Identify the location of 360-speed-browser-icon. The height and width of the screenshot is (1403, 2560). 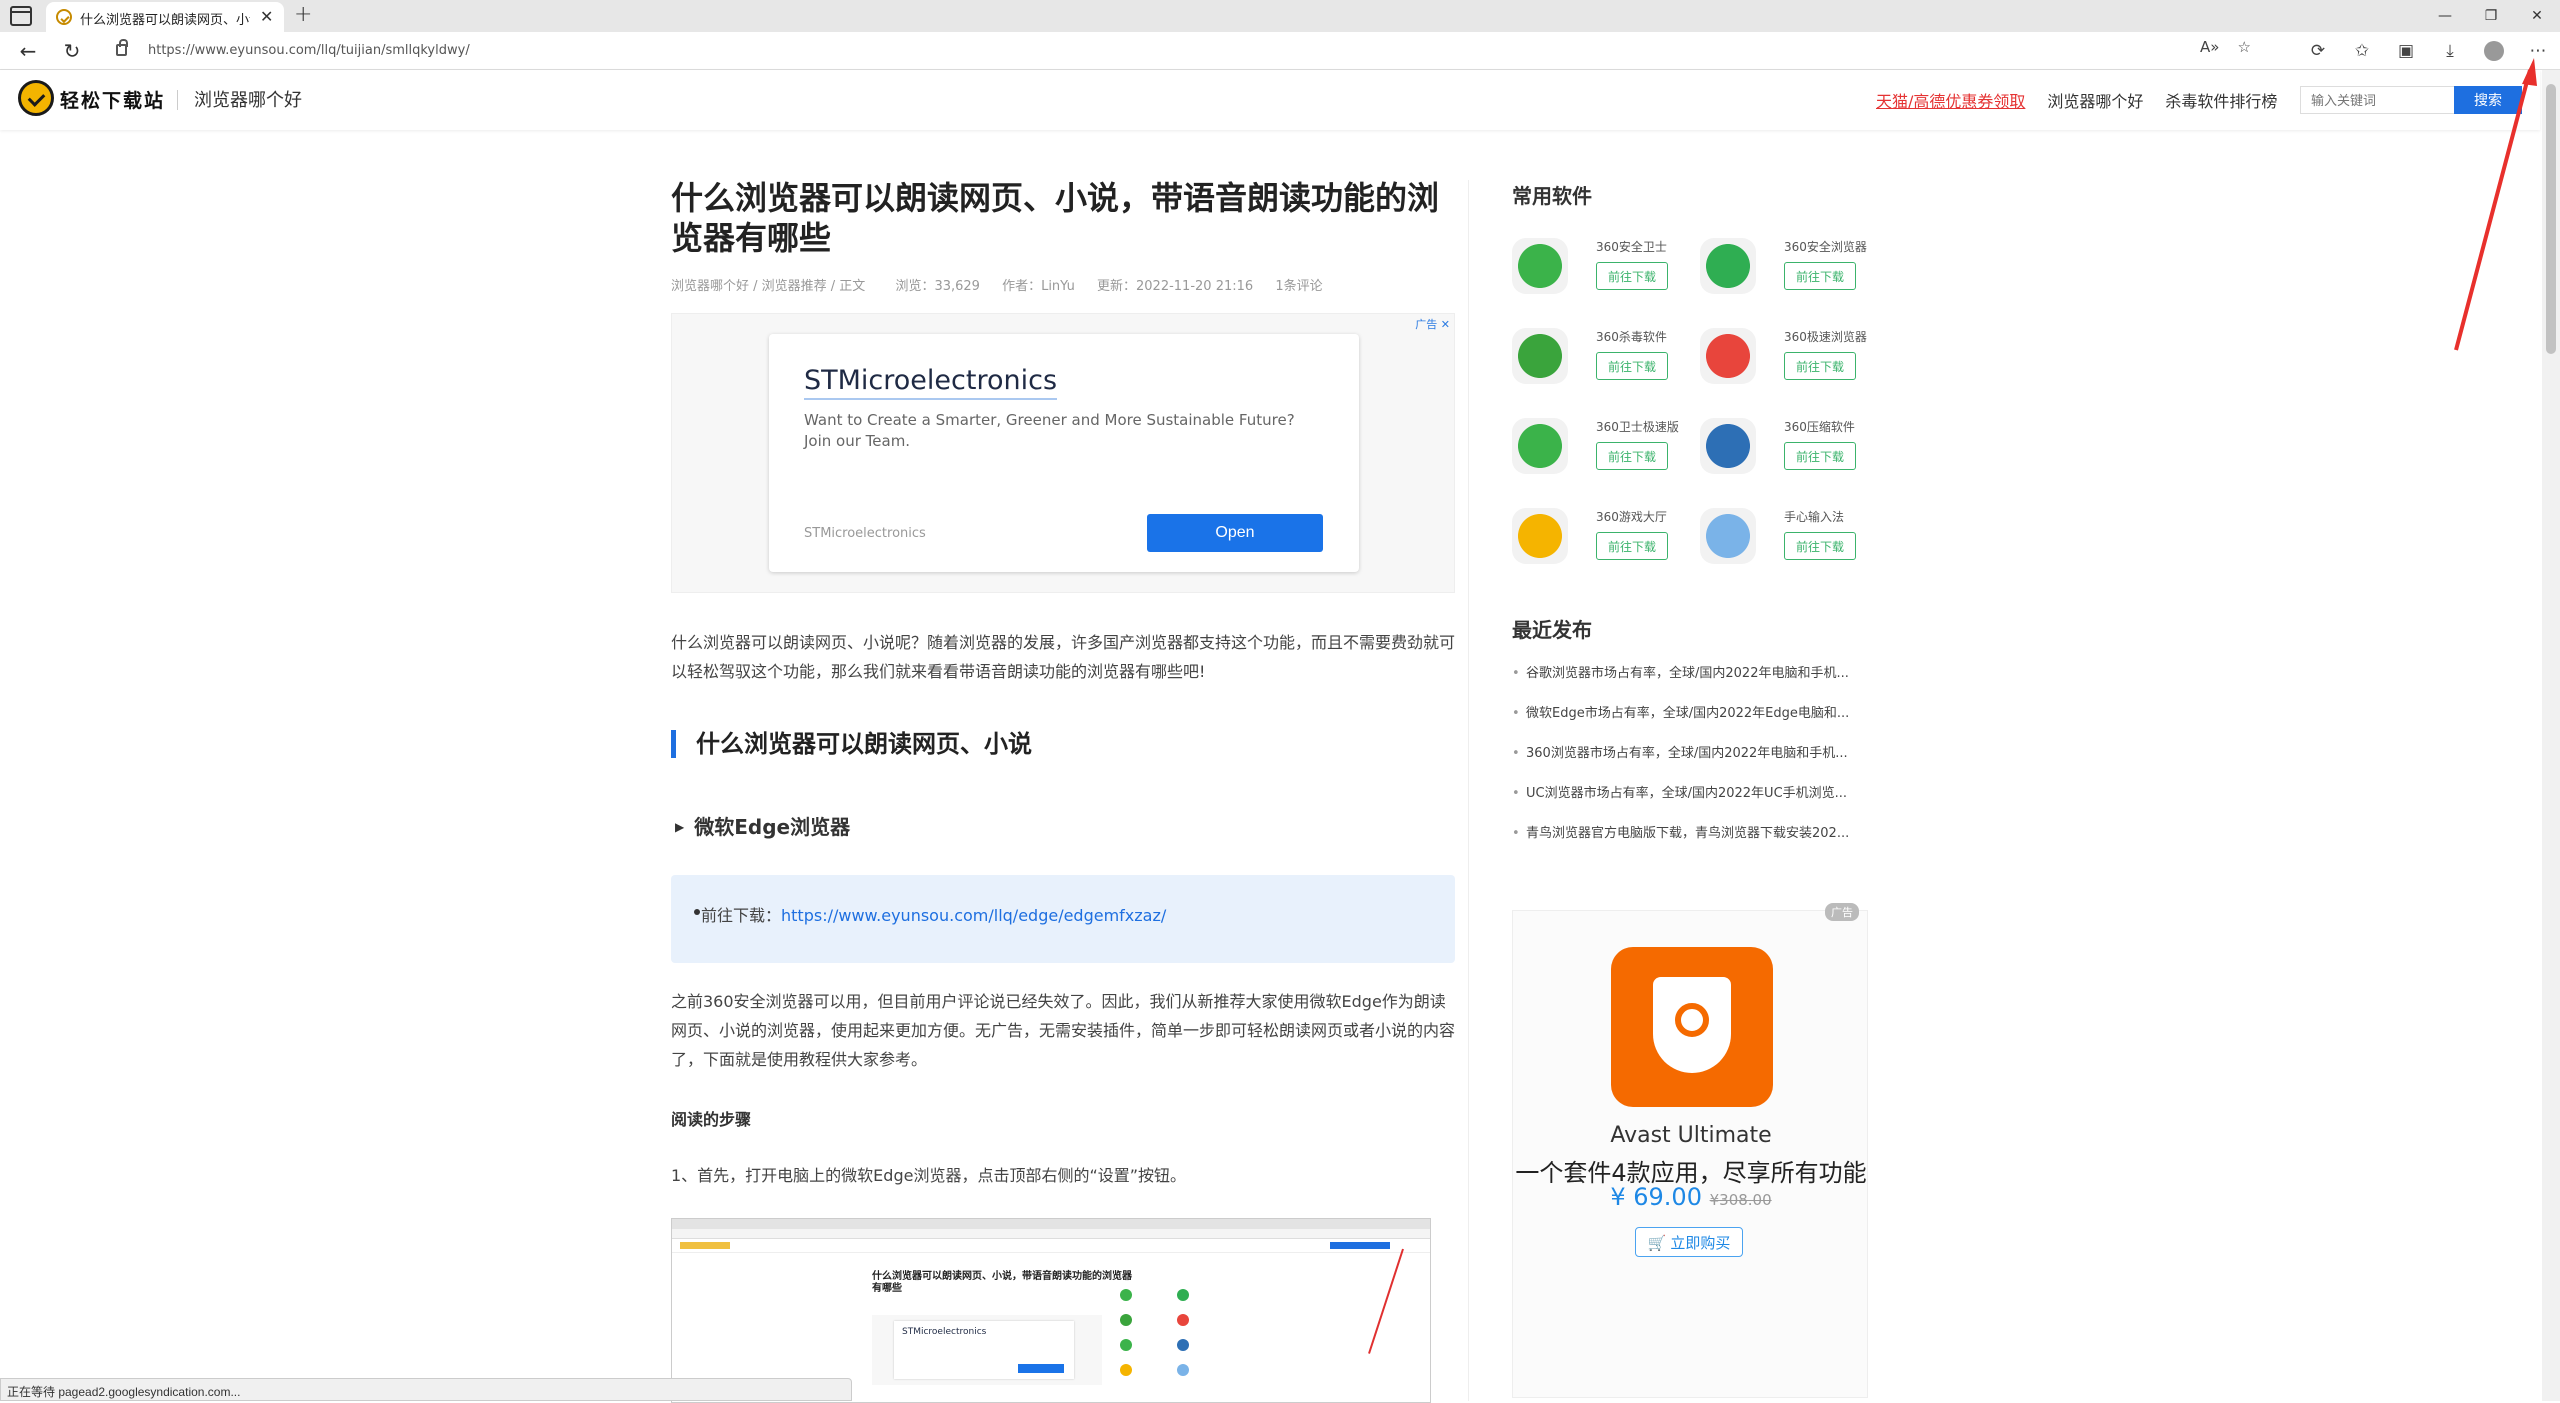
(1728, 356).